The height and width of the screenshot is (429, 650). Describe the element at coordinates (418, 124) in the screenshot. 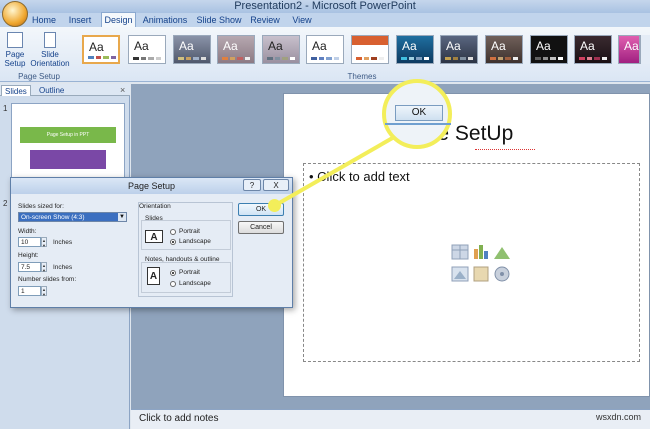

I see `callout-focus-line` at that location.